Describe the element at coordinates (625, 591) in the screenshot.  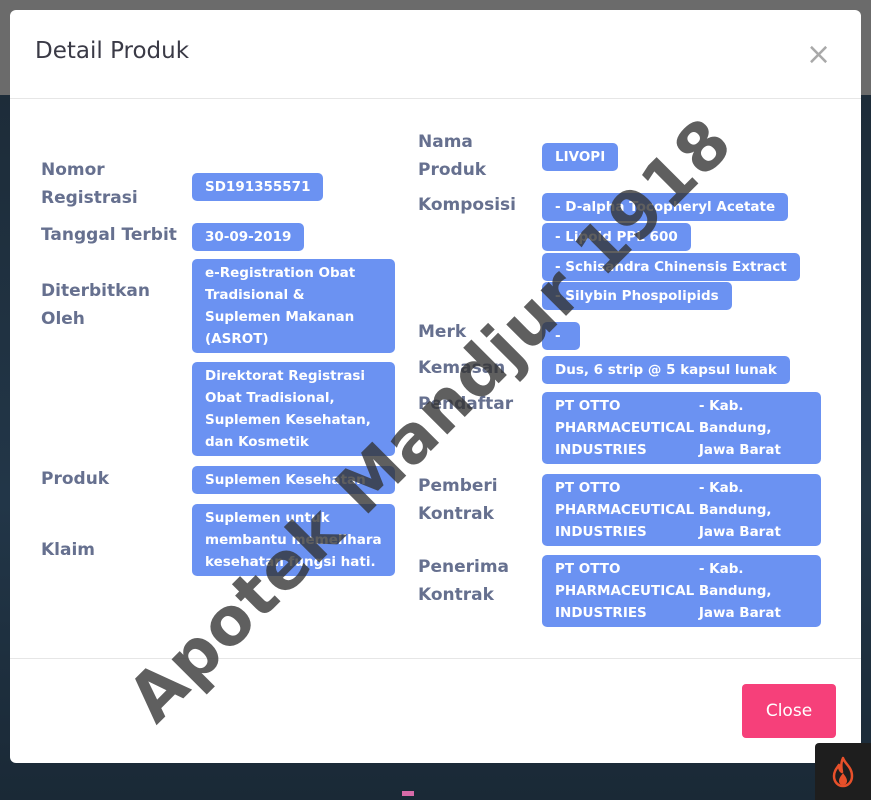
I see `penerima-kontrak-name: PT OTTO PHARMACEUTICAL INDUSTRIES` at that location.